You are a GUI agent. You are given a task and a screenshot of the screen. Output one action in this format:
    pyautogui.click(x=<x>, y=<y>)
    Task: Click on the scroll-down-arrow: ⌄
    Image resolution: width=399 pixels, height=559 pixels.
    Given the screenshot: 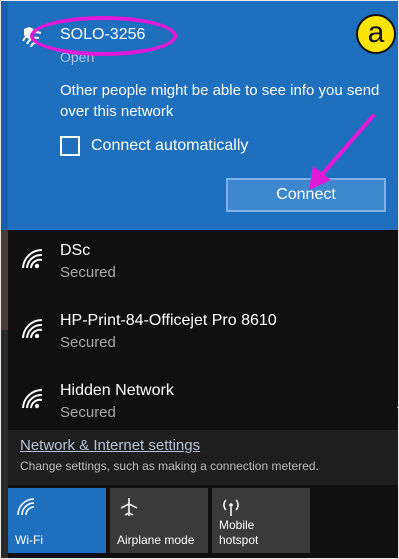 What is the action you would take?
    pyautogui.click(x=396, y=407)
    